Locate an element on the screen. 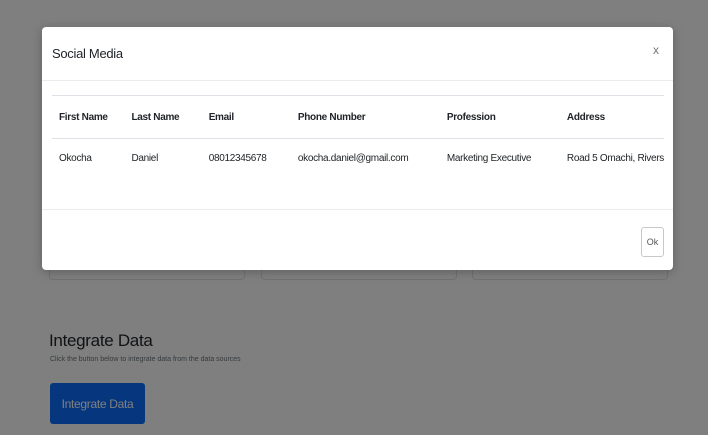  column-header-last-name: Last Name is located at coordinates (155, 117).